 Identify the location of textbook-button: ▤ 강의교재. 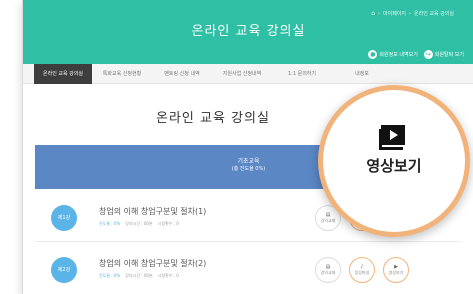
(328, 270).